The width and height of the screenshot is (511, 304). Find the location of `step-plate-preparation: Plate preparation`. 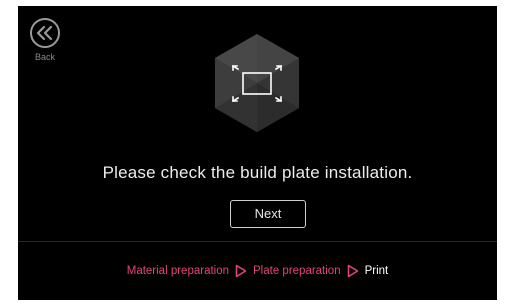

step-plate-preparation: Plate preparation is located at coordinates (297, 271).